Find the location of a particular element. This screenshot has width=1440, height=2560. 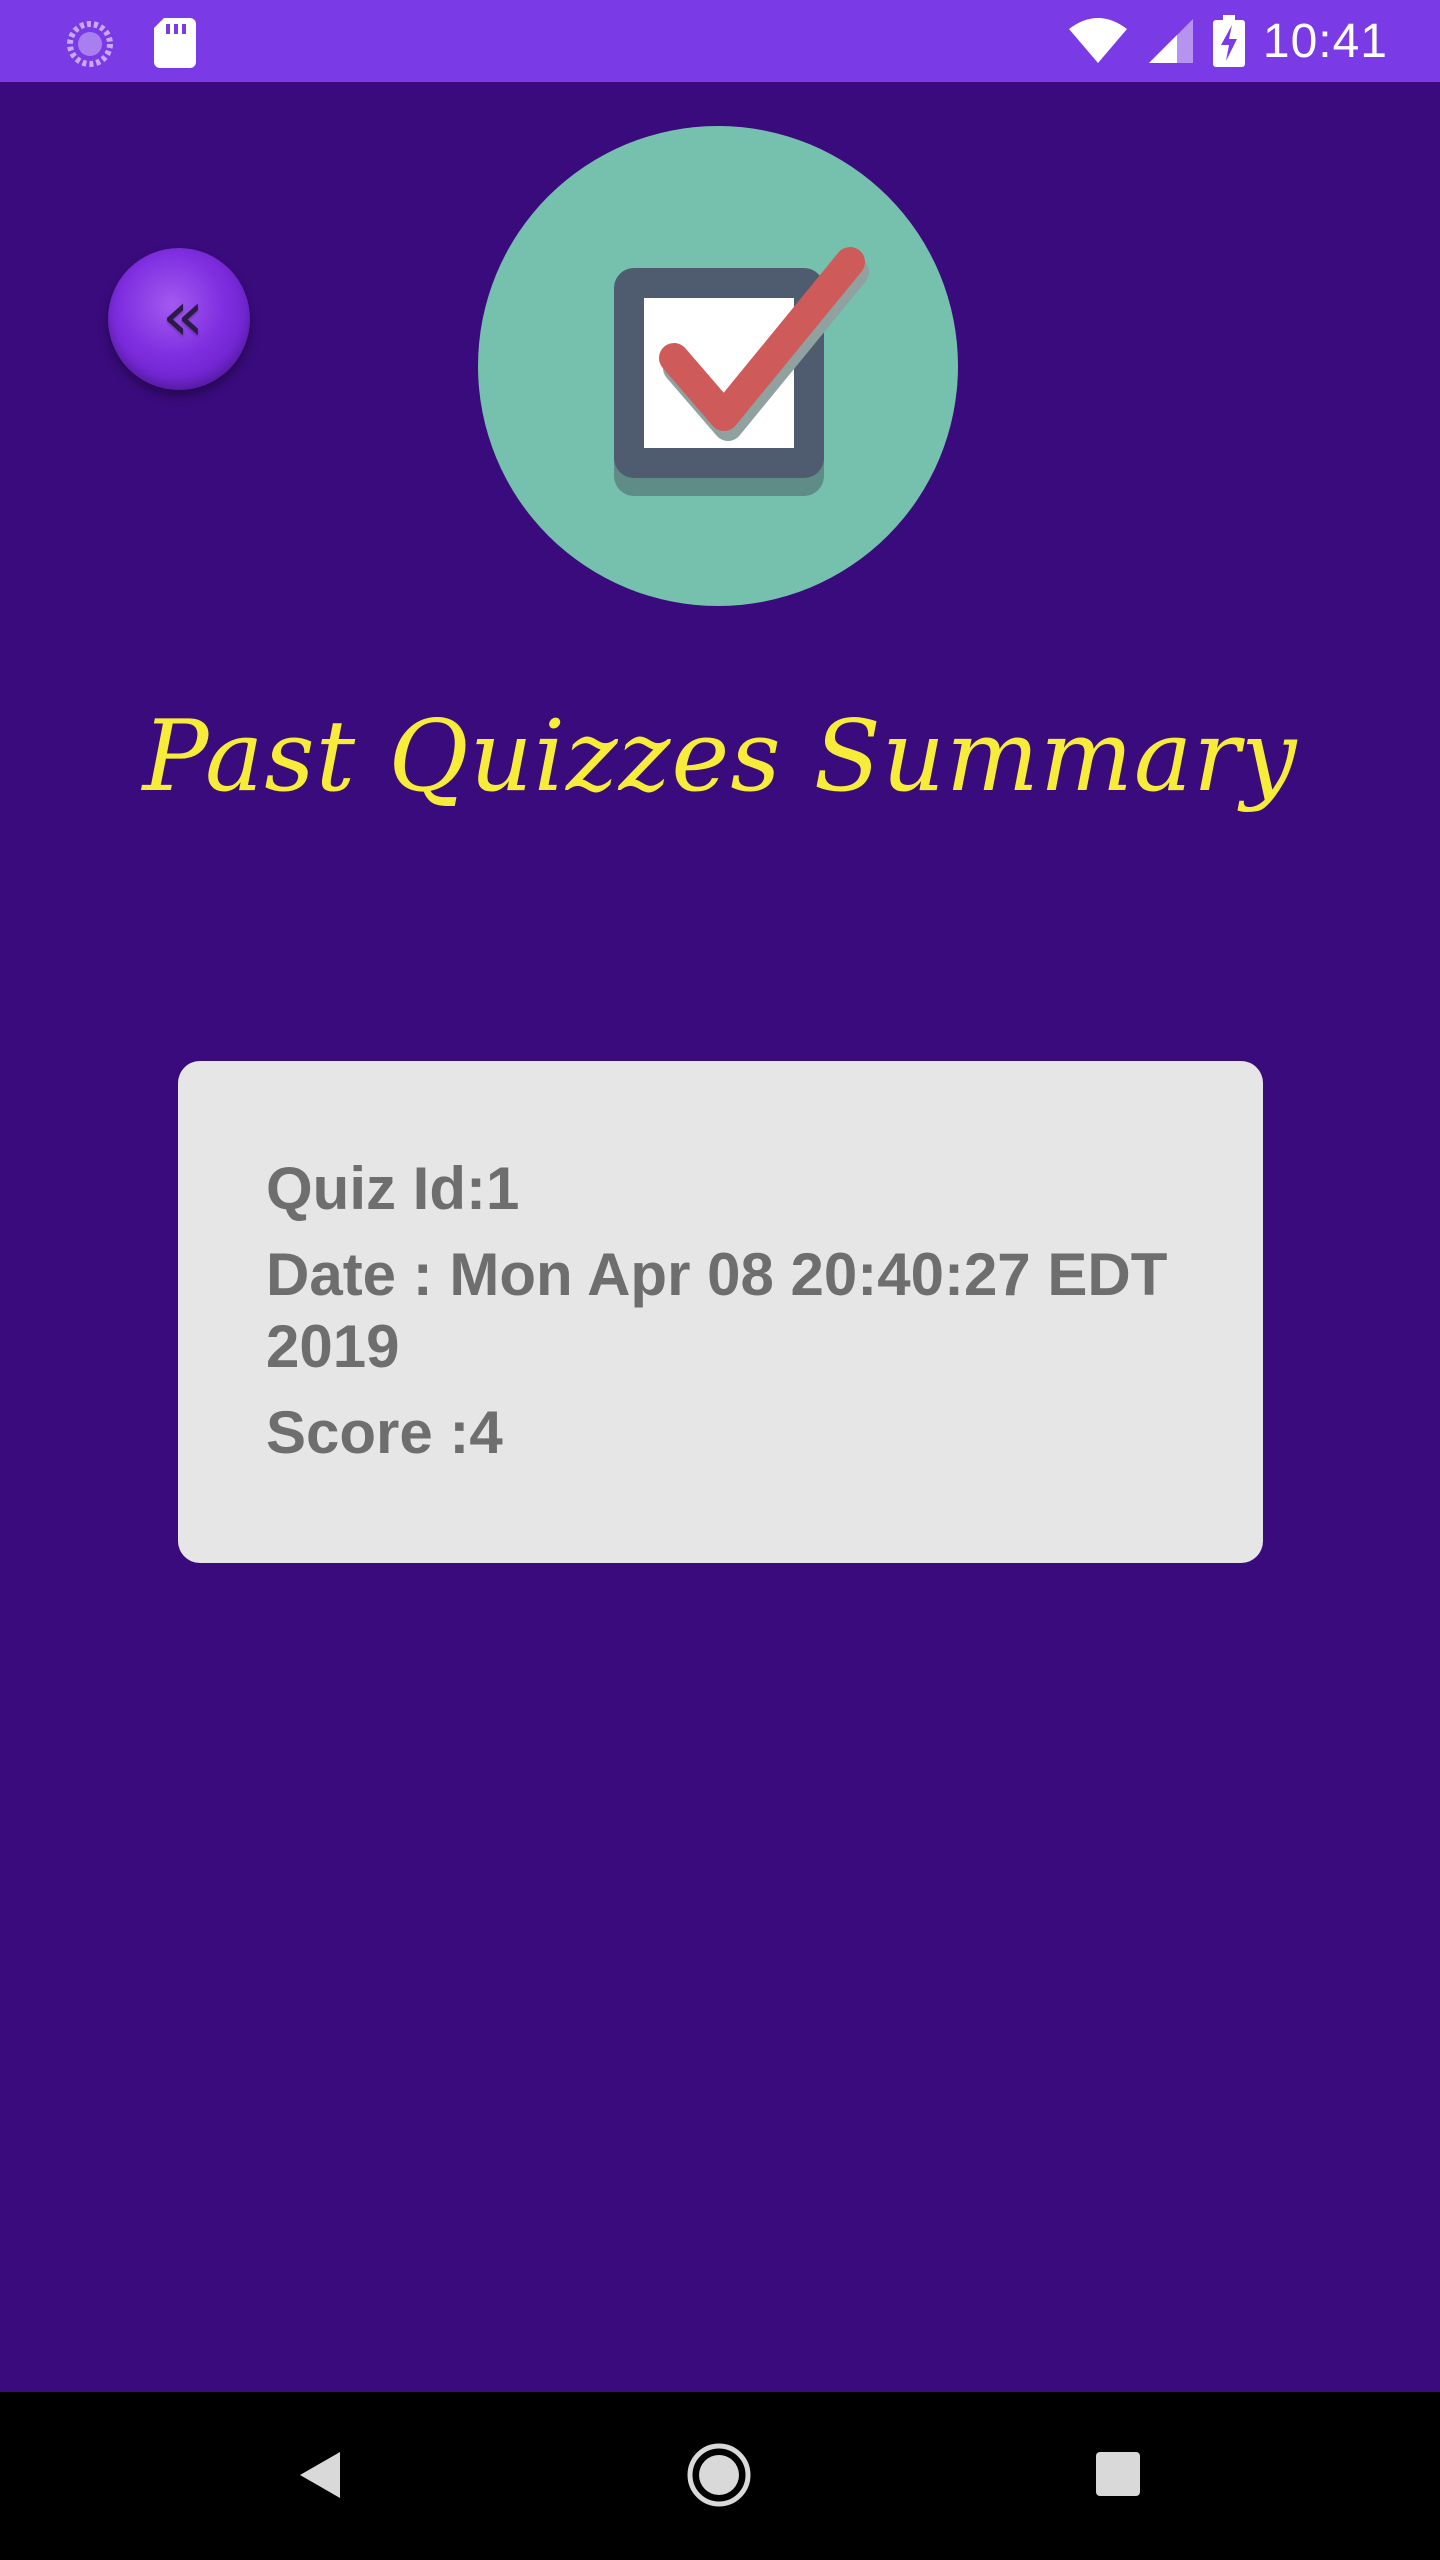

status-time: 10:41 is located at coordinates (1325, 41).